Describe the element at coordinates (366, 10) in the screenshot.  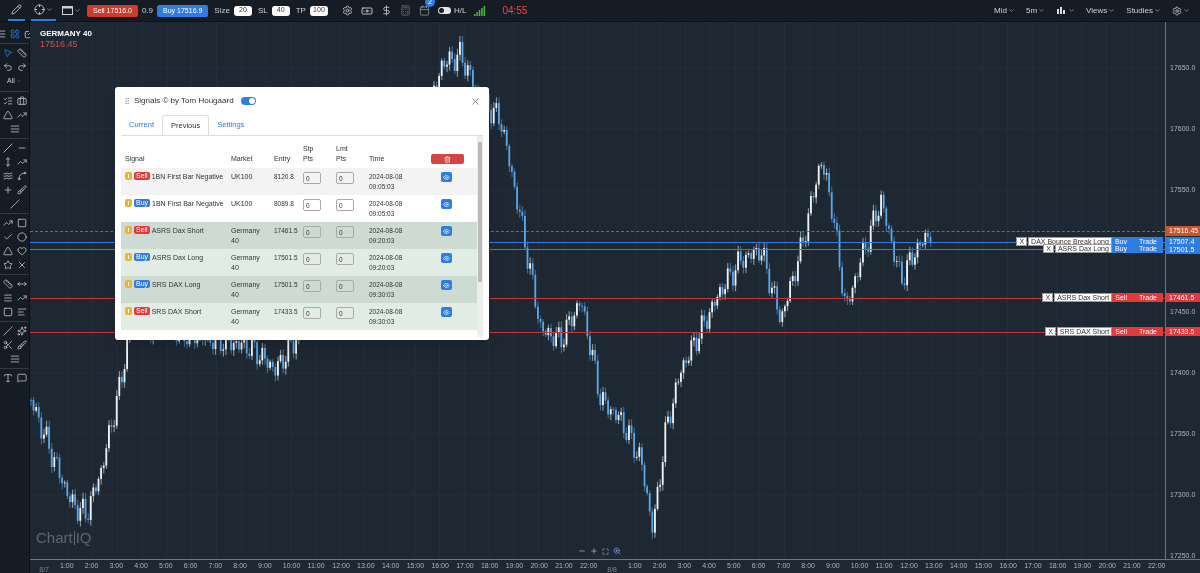
I see `banknote-icon` at that location.